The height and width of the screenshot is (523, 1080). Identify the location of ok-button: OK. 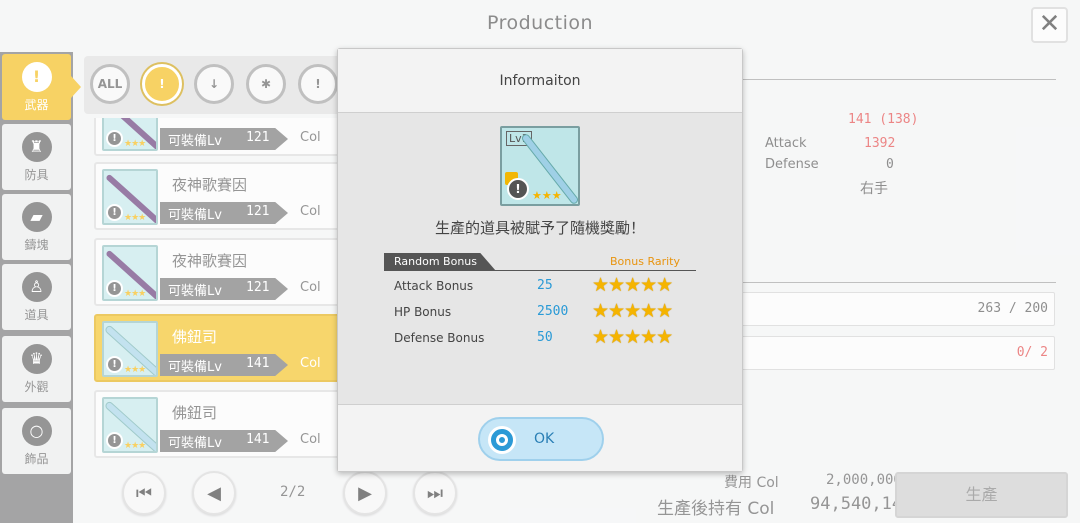
(541, 439).